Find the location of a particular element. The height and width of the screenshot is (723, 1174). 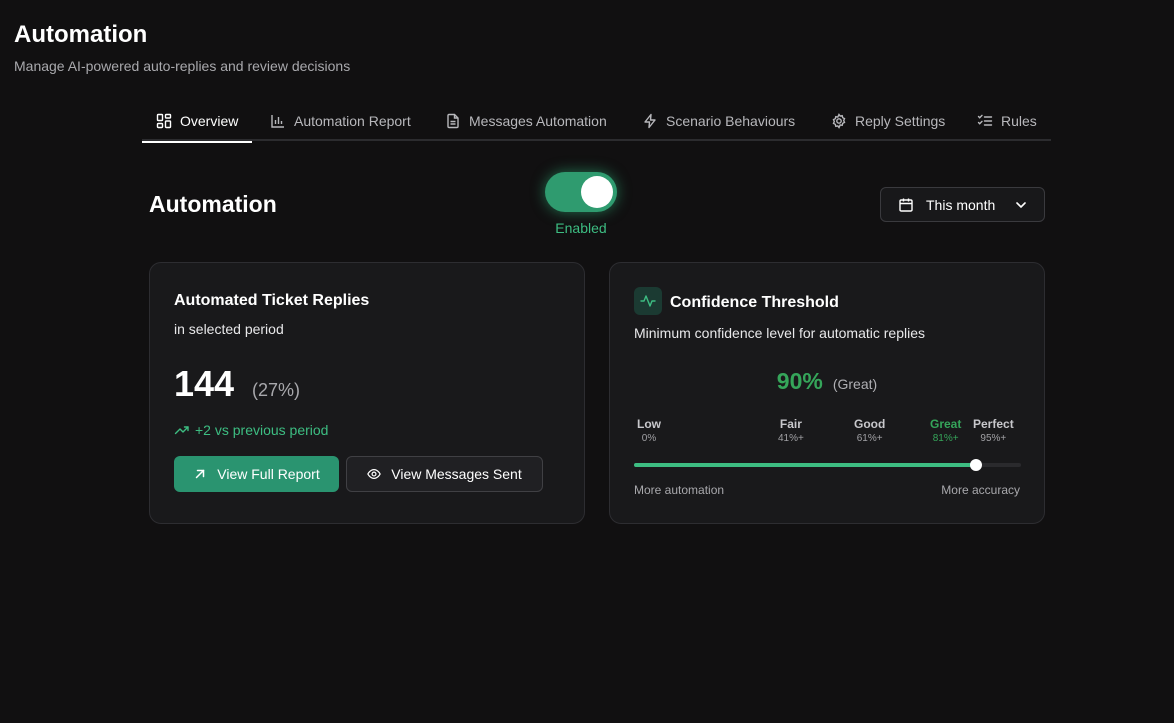

card-title: Automated Ticket Replies is located at coordinates (272, 300).